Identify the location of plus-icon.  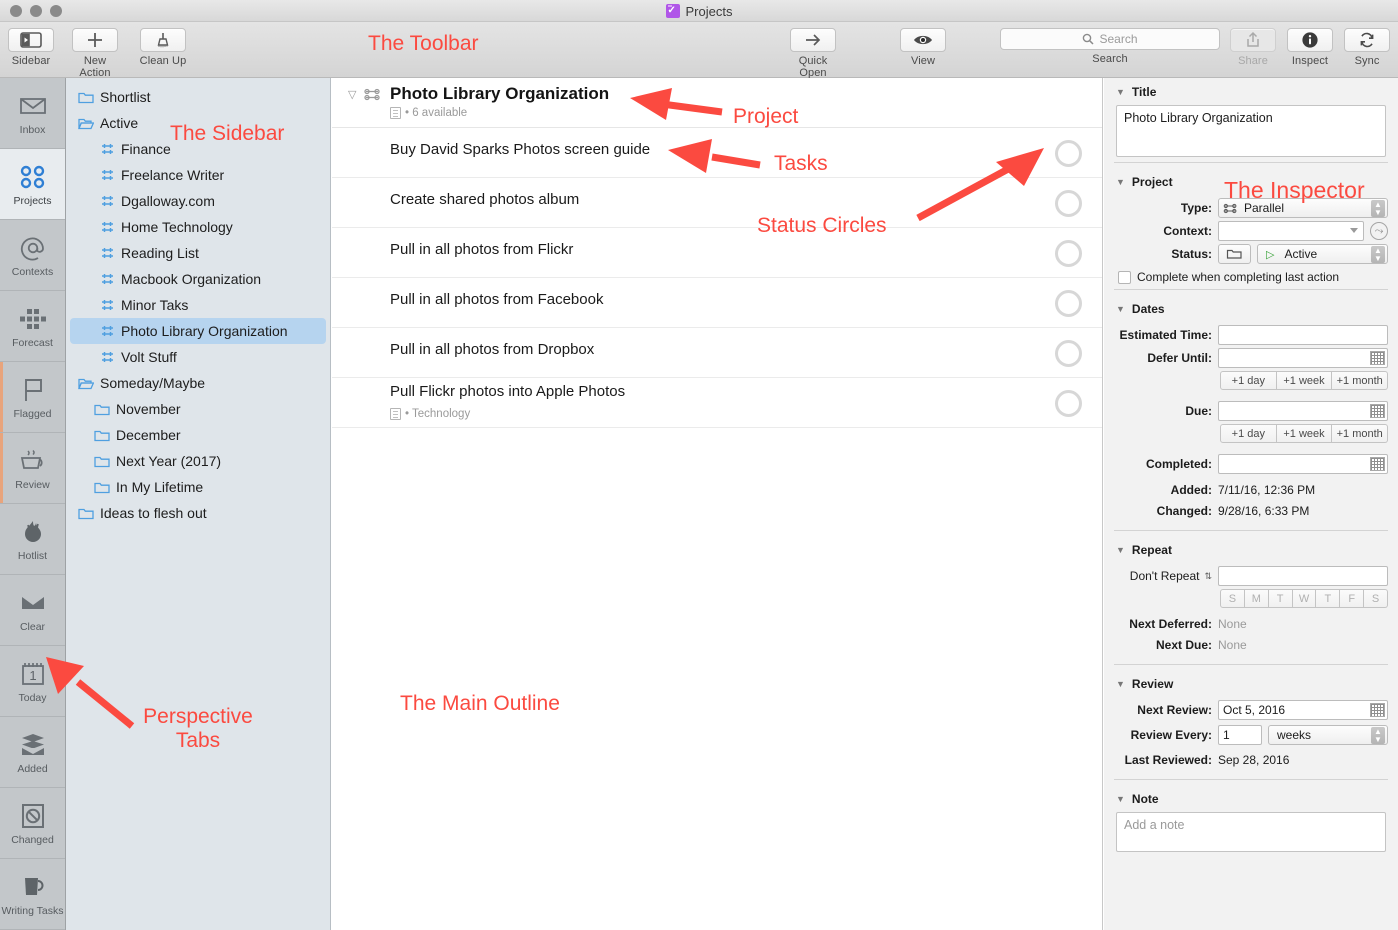
(95, 40).